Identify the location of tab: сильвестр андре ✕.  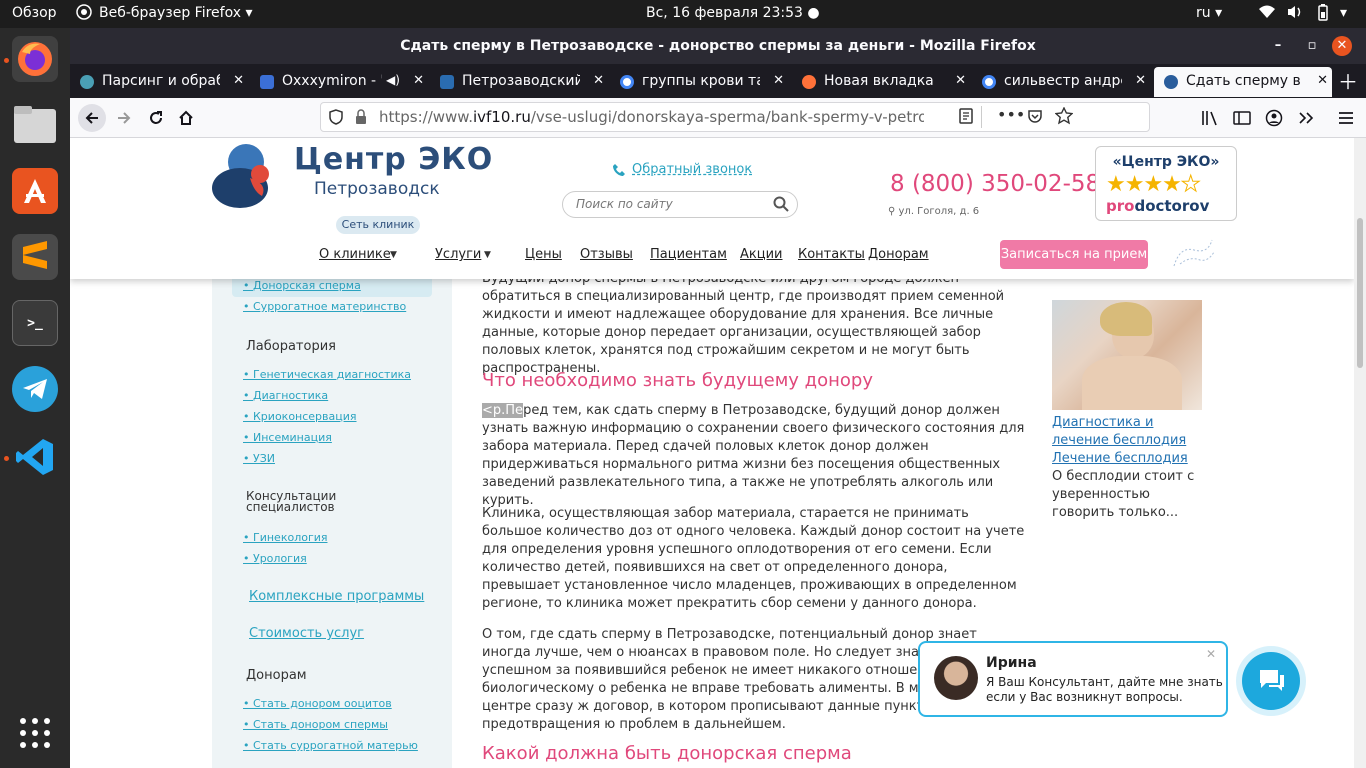
(1061, 82).